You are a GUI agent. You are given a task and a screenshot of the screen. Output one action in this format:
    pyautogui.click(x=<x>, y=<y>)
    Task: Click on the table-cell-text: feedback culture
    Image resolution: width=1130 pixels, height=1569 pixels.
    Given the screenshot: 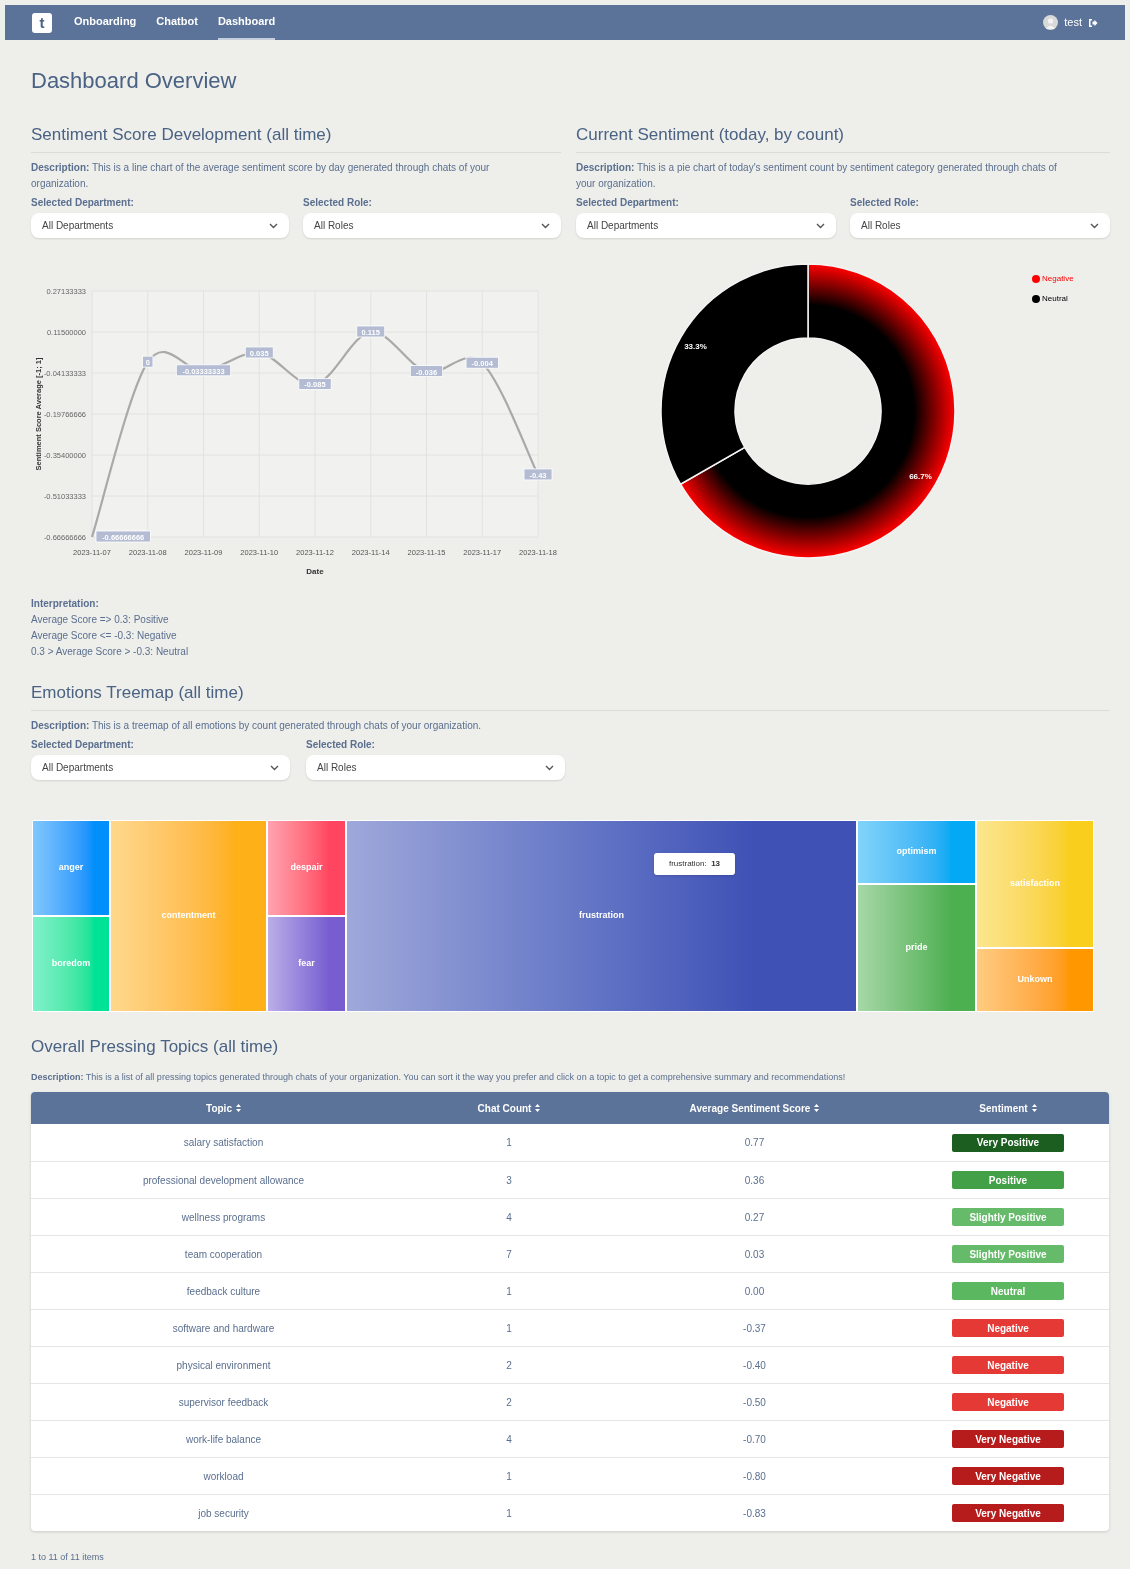 What is the action you would take?
    pyautogui.click(x=223, y=1291)
    